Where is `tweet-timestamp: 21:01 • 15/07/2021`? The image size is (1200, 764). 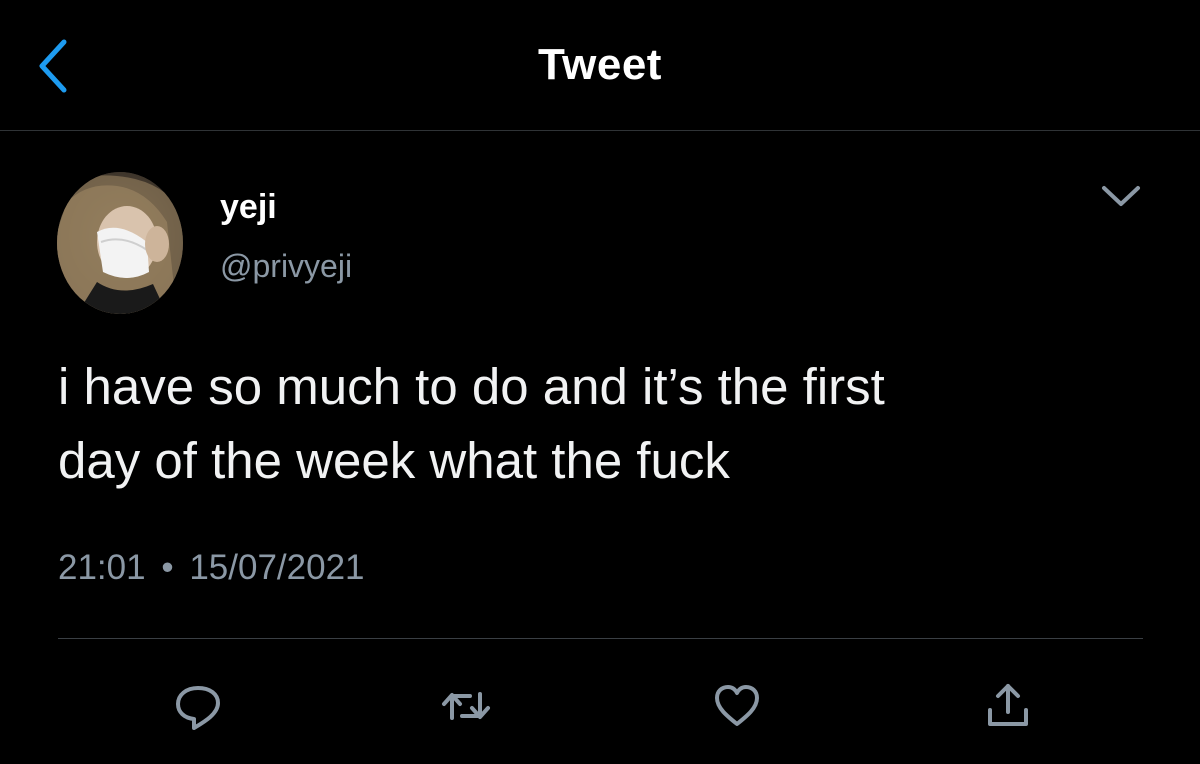 tweet-timestamp: 21:01 • 15/07/2021 is located at coordinates (211, 568).